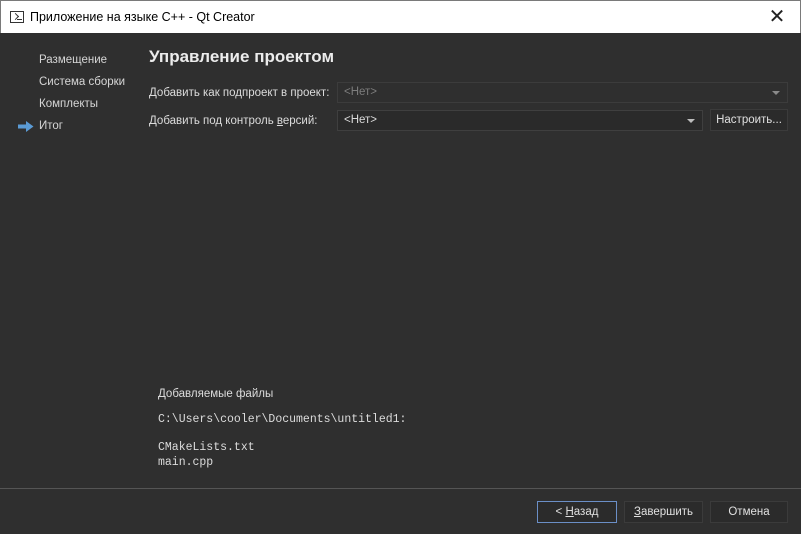 This screenshot has width=801, height=534. Describe the element at coordinates (186, 462) in the screenshot. I see `file-item: main.cpp` at that location.